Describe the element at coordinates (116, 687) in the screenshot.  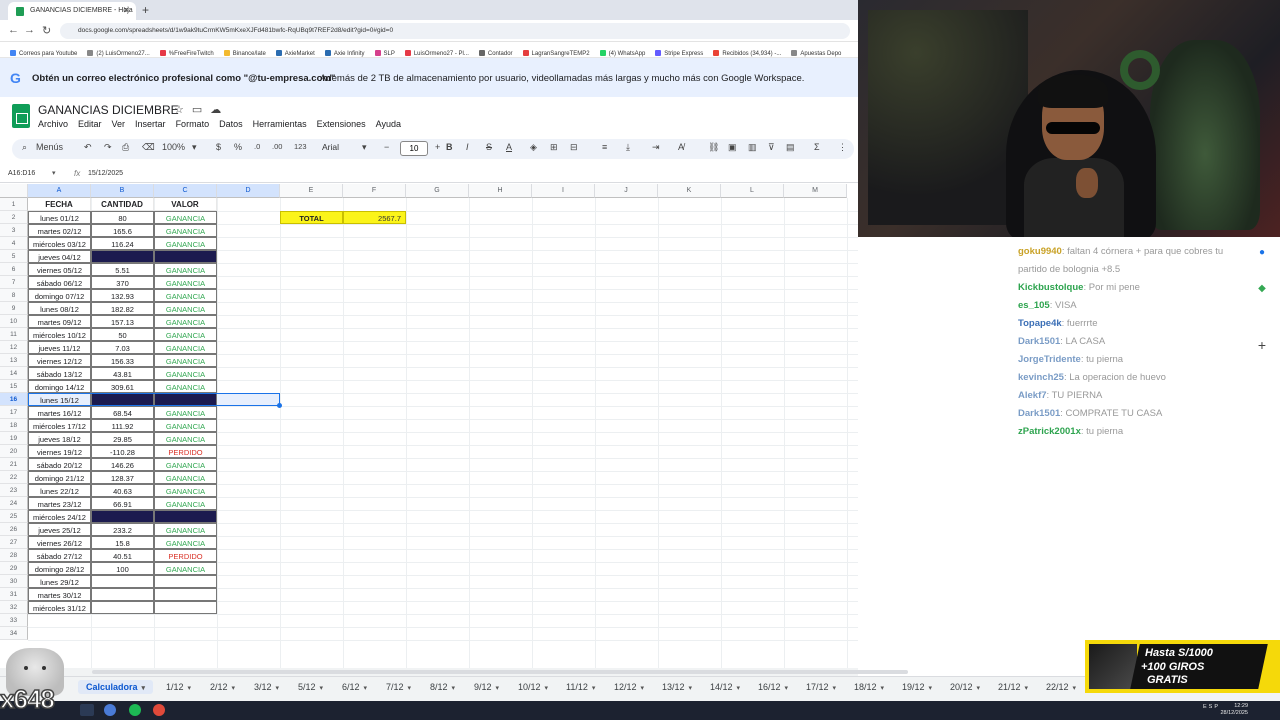
I see `sheet-tab: Calculadora ▾` at that location.